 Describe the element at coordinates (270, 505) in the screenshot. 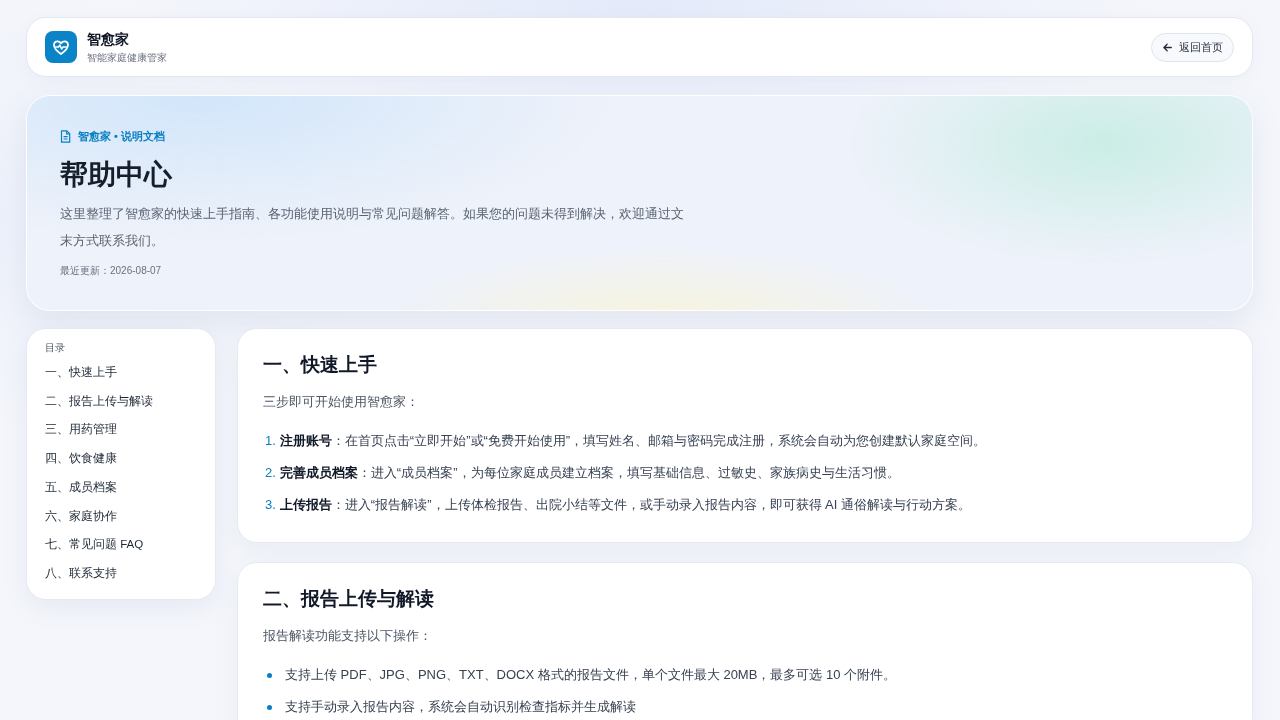

I see `list-number: 3.` at that location.